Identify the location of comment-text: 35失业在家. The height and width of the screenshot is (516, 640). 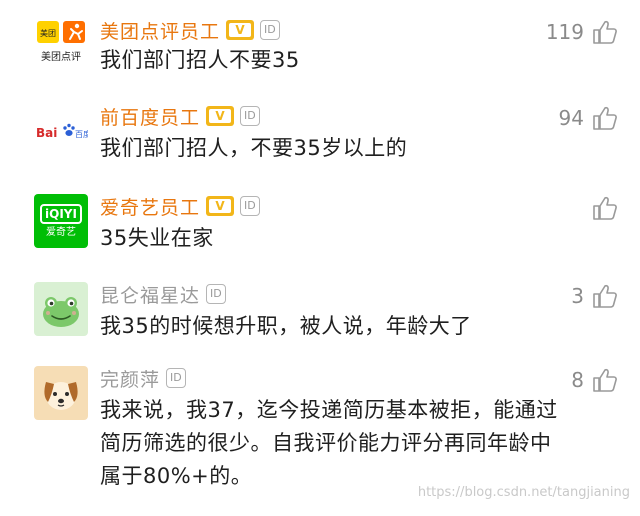
(157, 238).